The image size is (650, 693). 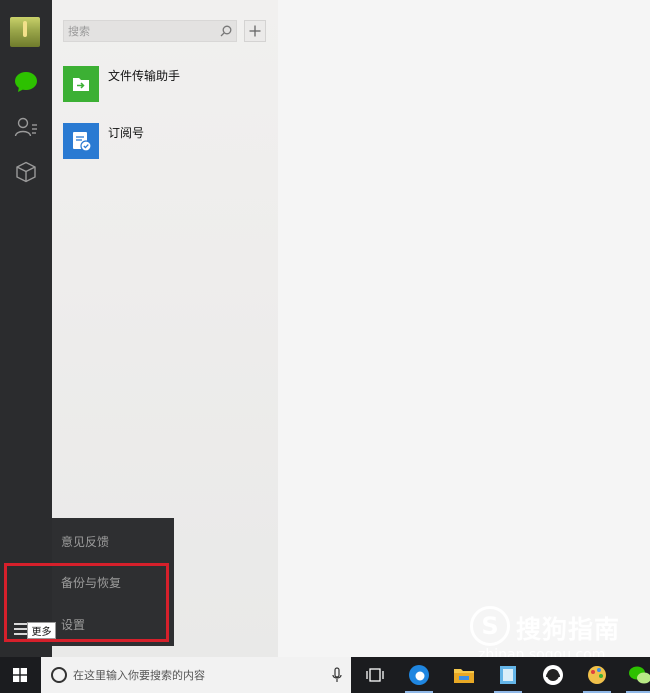 What do you see at coordinates (375, 675) in the screenshot?
I see `task-view-icon` at bounding box center [375, 675].